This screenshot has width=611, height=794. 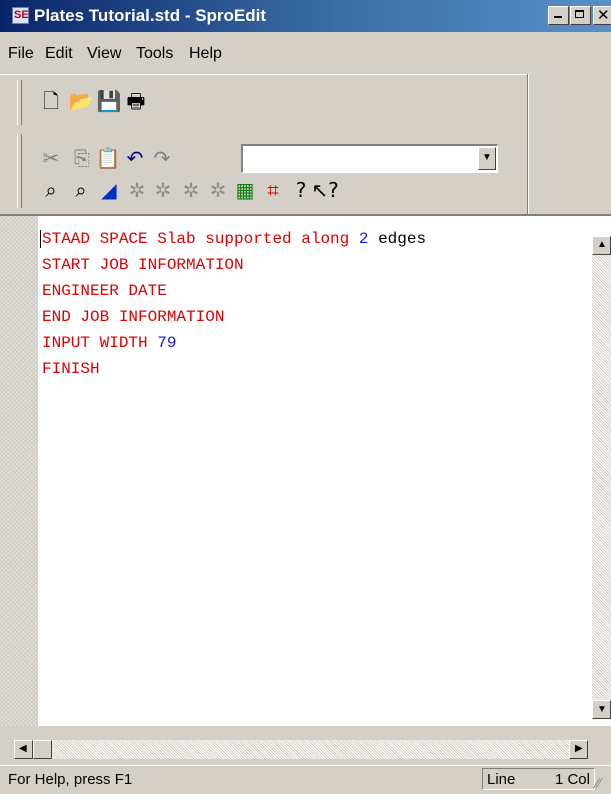 I want to click on status-position-pane: Line 1 Col, so click(x=538, y=779).